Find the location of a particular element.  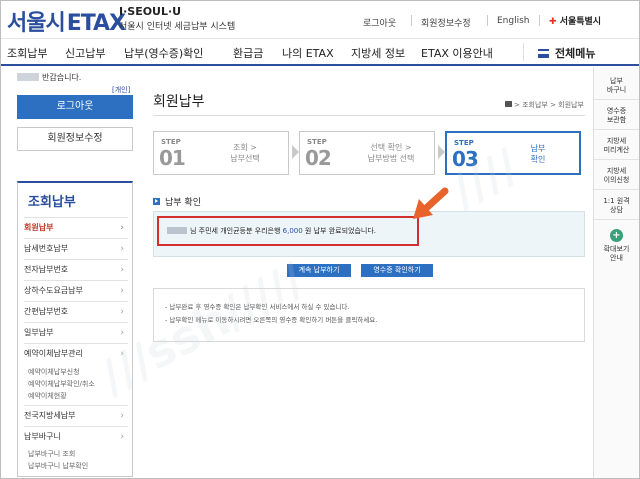

page-title: 회원납부 is located at coordinates (179, 102).